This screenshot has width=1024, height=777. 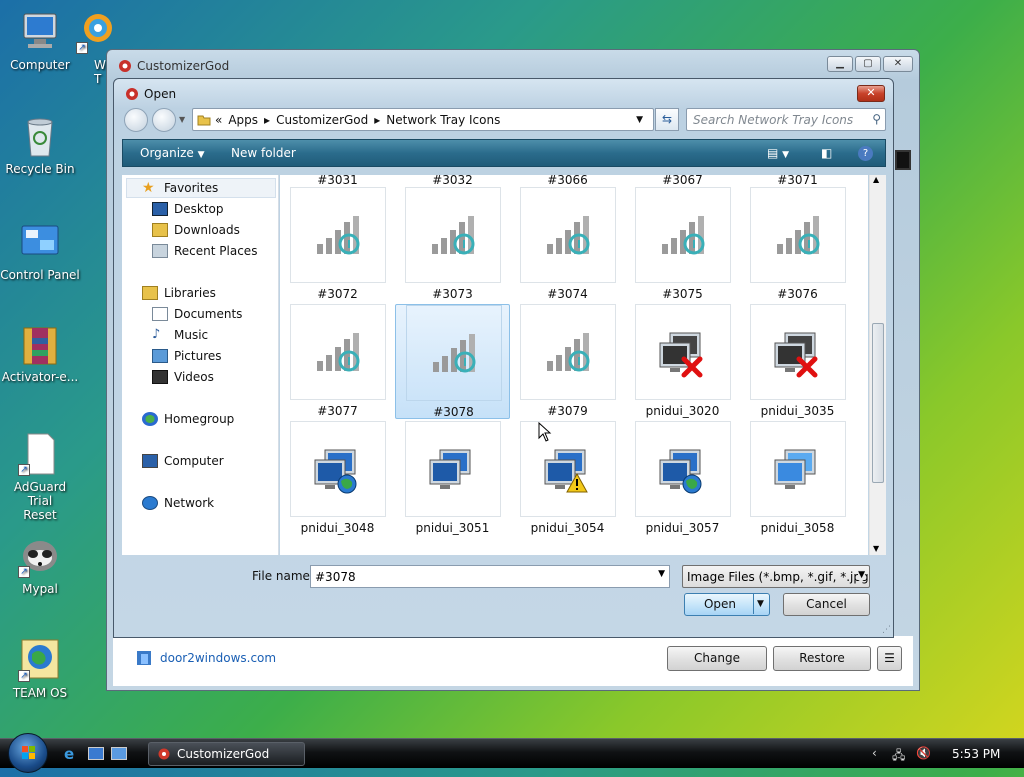 I want to click on breadcrumb-customizergod: CustomizerGod, so click(x=322, y=120).